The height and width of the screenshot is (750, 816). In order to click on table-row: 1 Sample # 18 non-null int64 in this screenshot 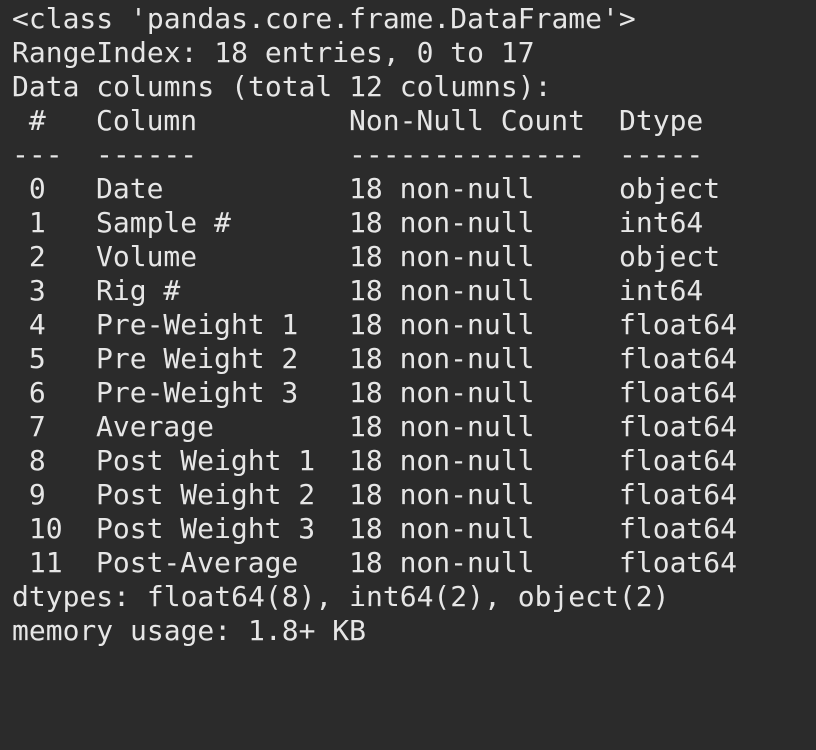, I will do `click(414, 223)`.